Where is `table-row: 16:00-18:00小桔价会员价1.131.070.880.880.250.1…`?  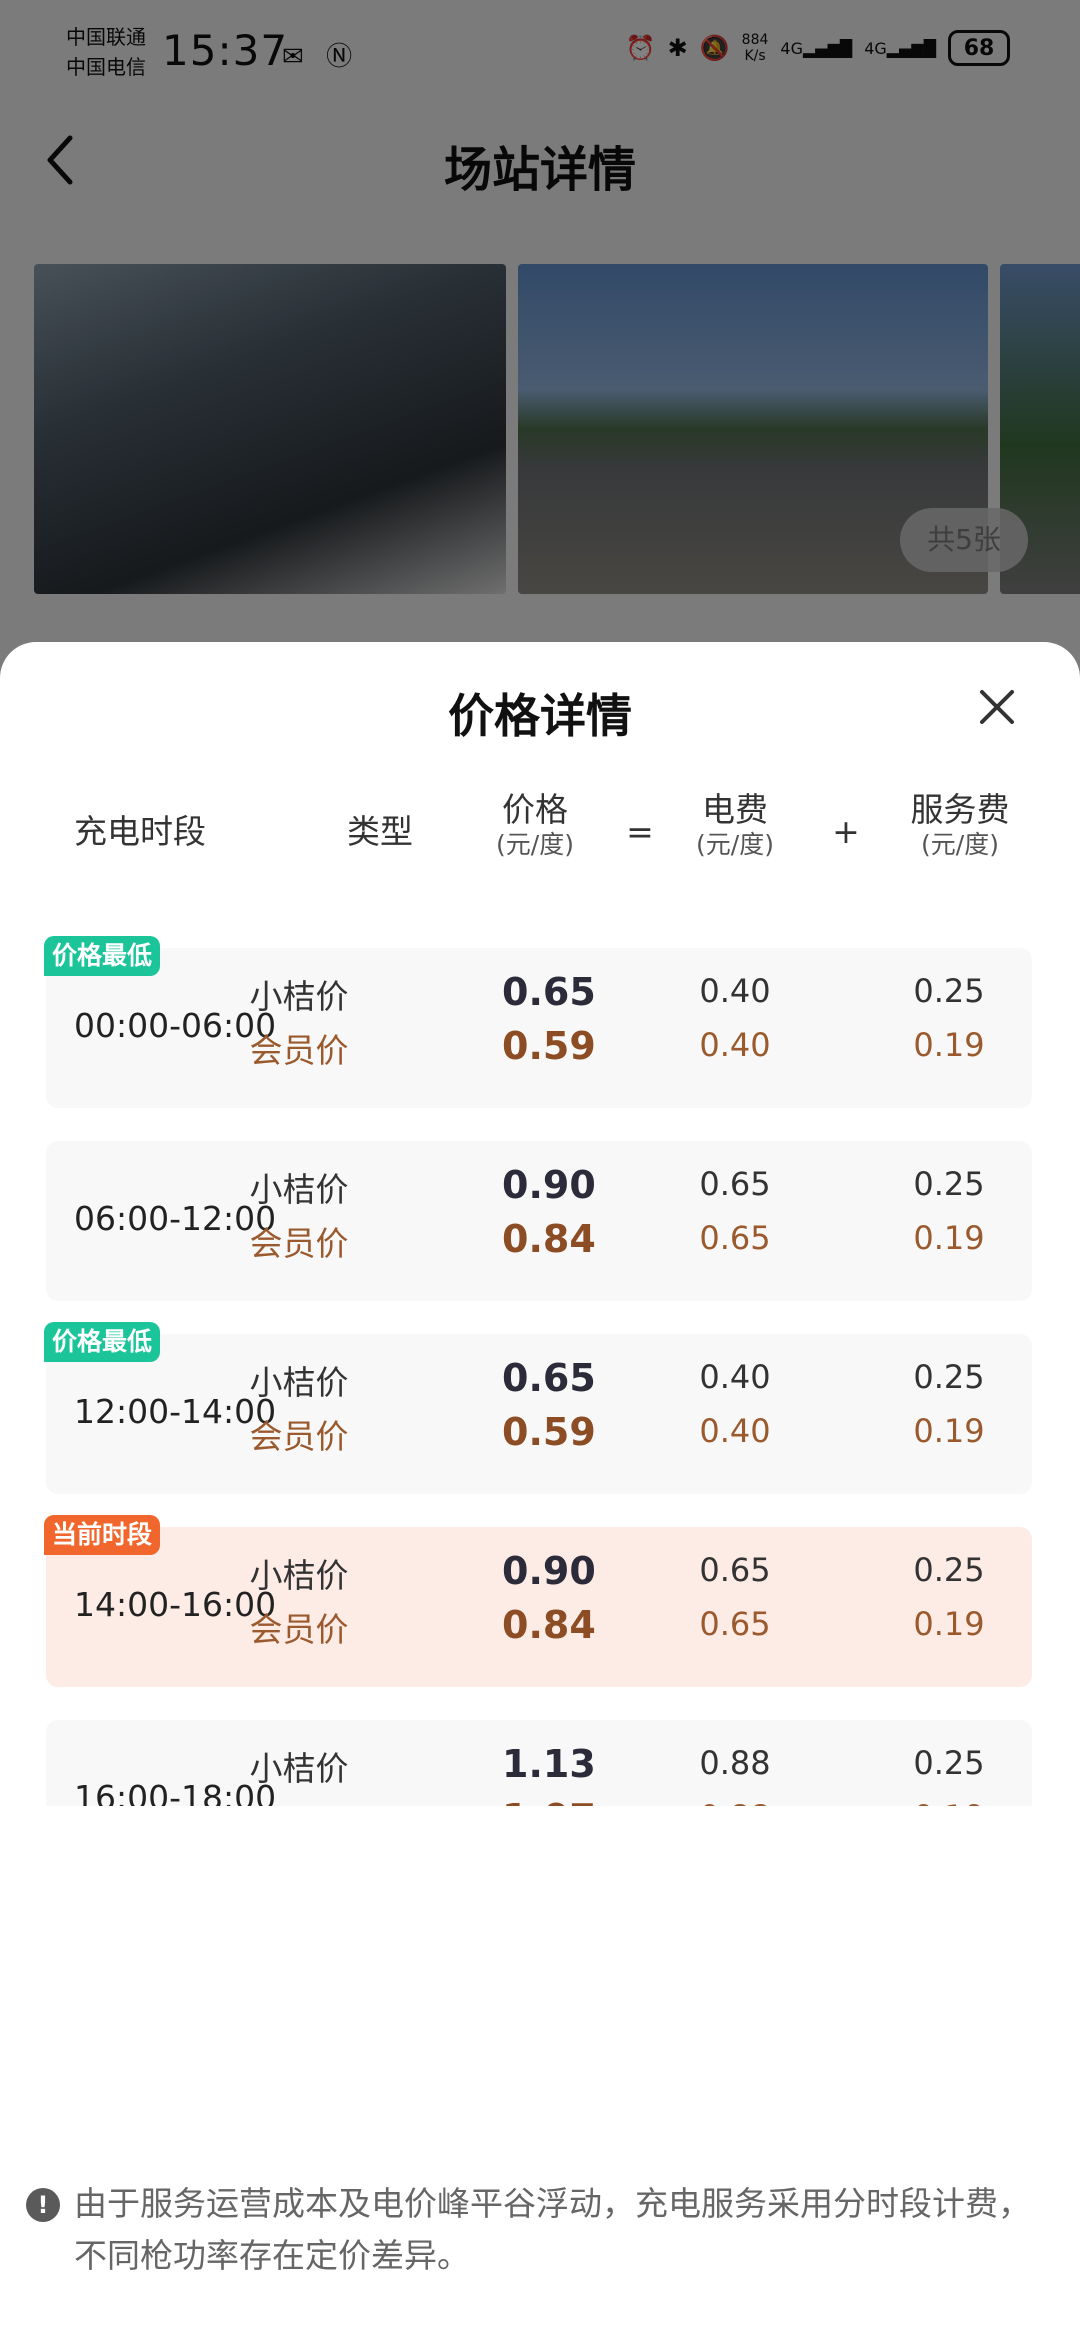 table-row: 16:00-18:00小桔价会员价1.131.070.880.880.250.1… is located at coordinates (539, 1763).